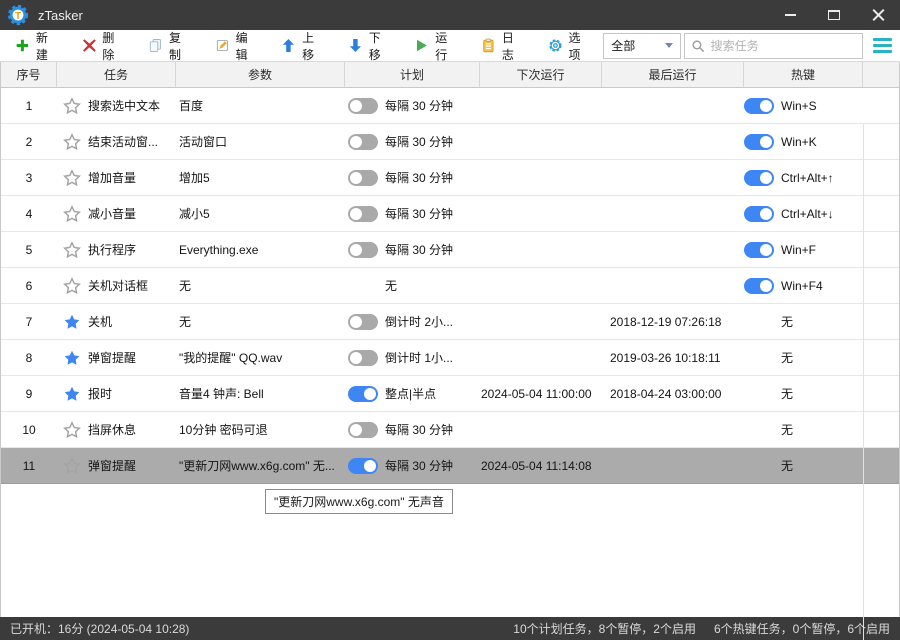 The width and height of the screenshot is (900, 640). Describe the element at coordinates (29, 213) in the screenshot. I see `row-number: 4` at that location.